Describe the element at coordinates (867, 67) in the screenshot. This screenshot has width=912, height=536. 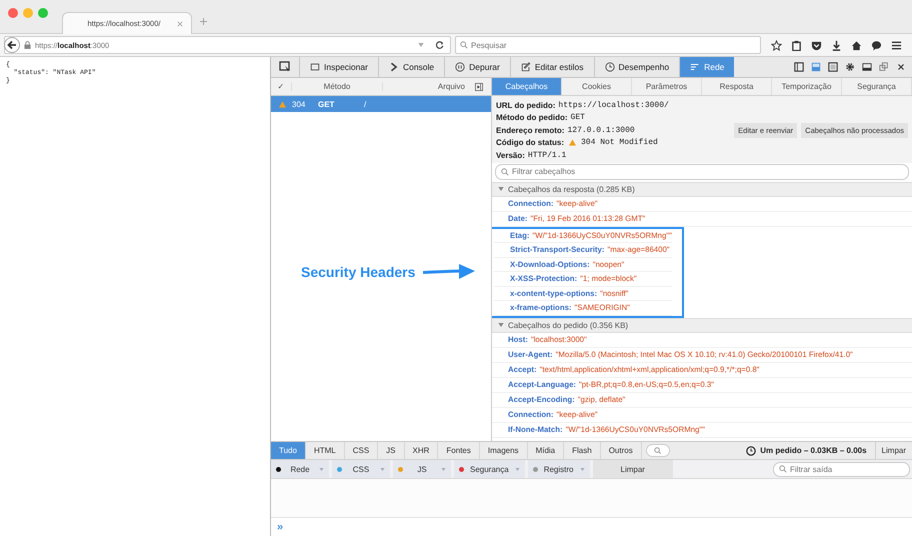
I see `dock-bottom-icon` at that location.